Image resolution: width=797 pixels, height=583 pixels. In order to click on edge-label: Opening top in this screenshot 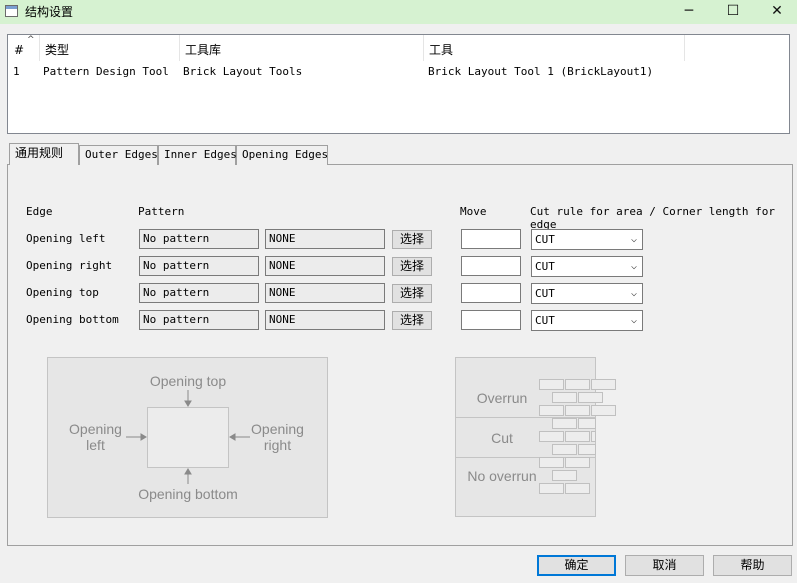, I will do `click(62, 292)`.